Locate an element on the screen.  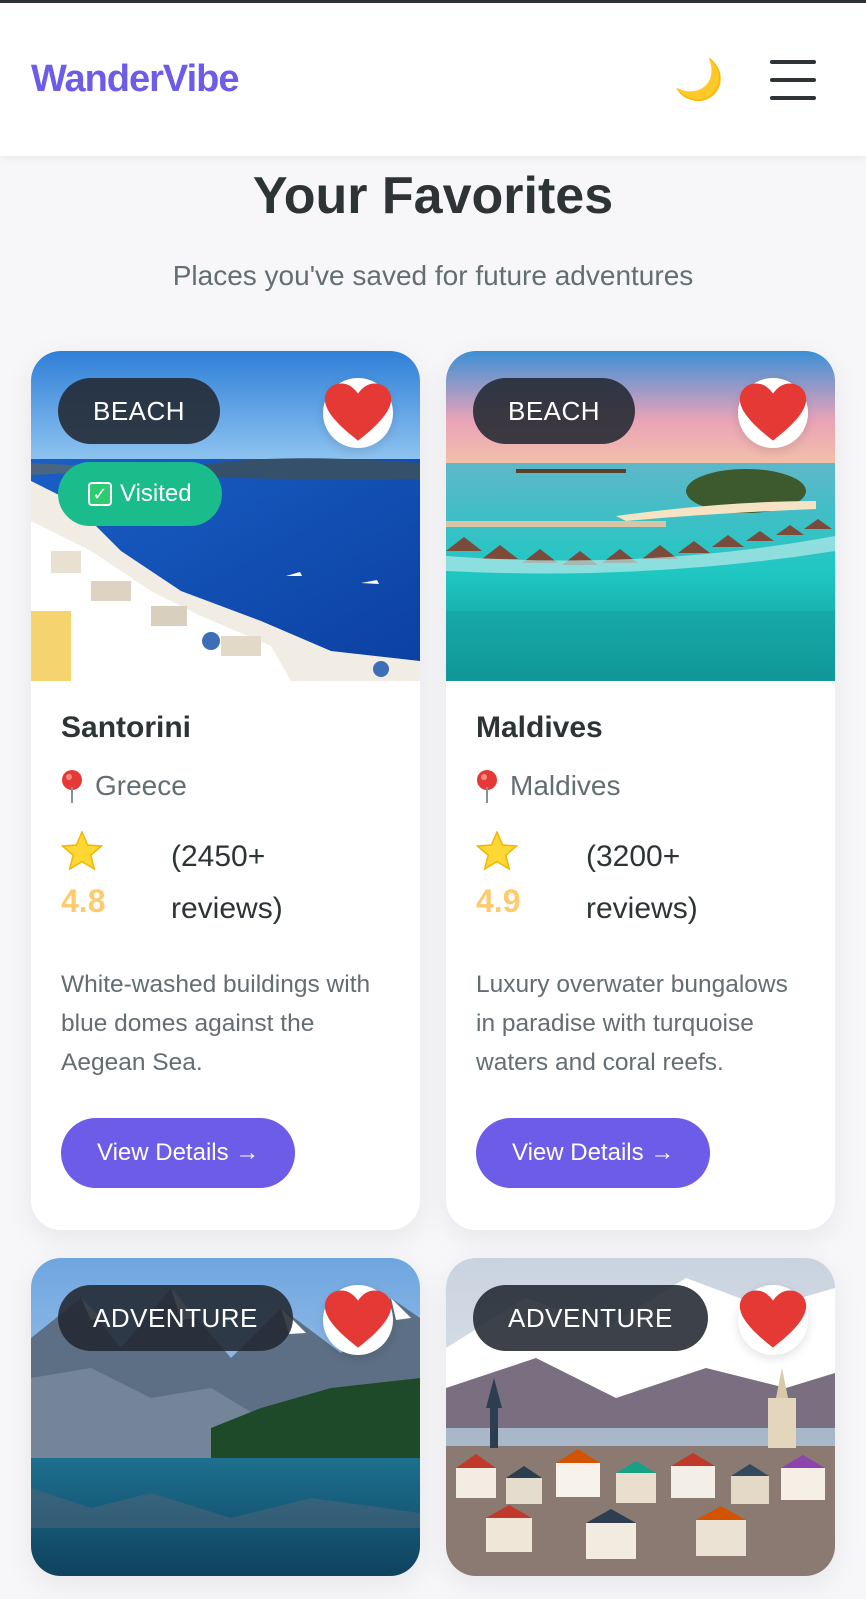
visited-label: Visited is located at coordinates (156, 493).